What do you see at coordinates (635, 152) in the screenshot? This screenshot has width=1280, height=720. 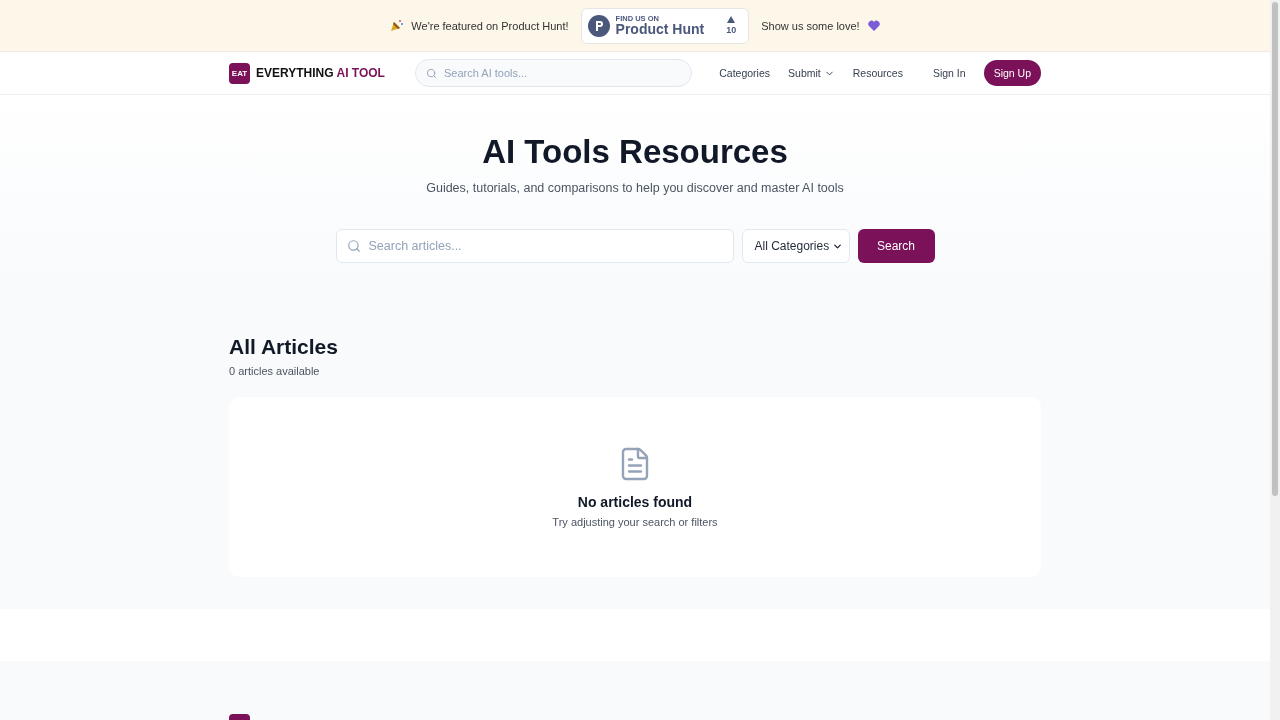 I see `page-title: AI Tools Resources` at bounding box center [635, 152].